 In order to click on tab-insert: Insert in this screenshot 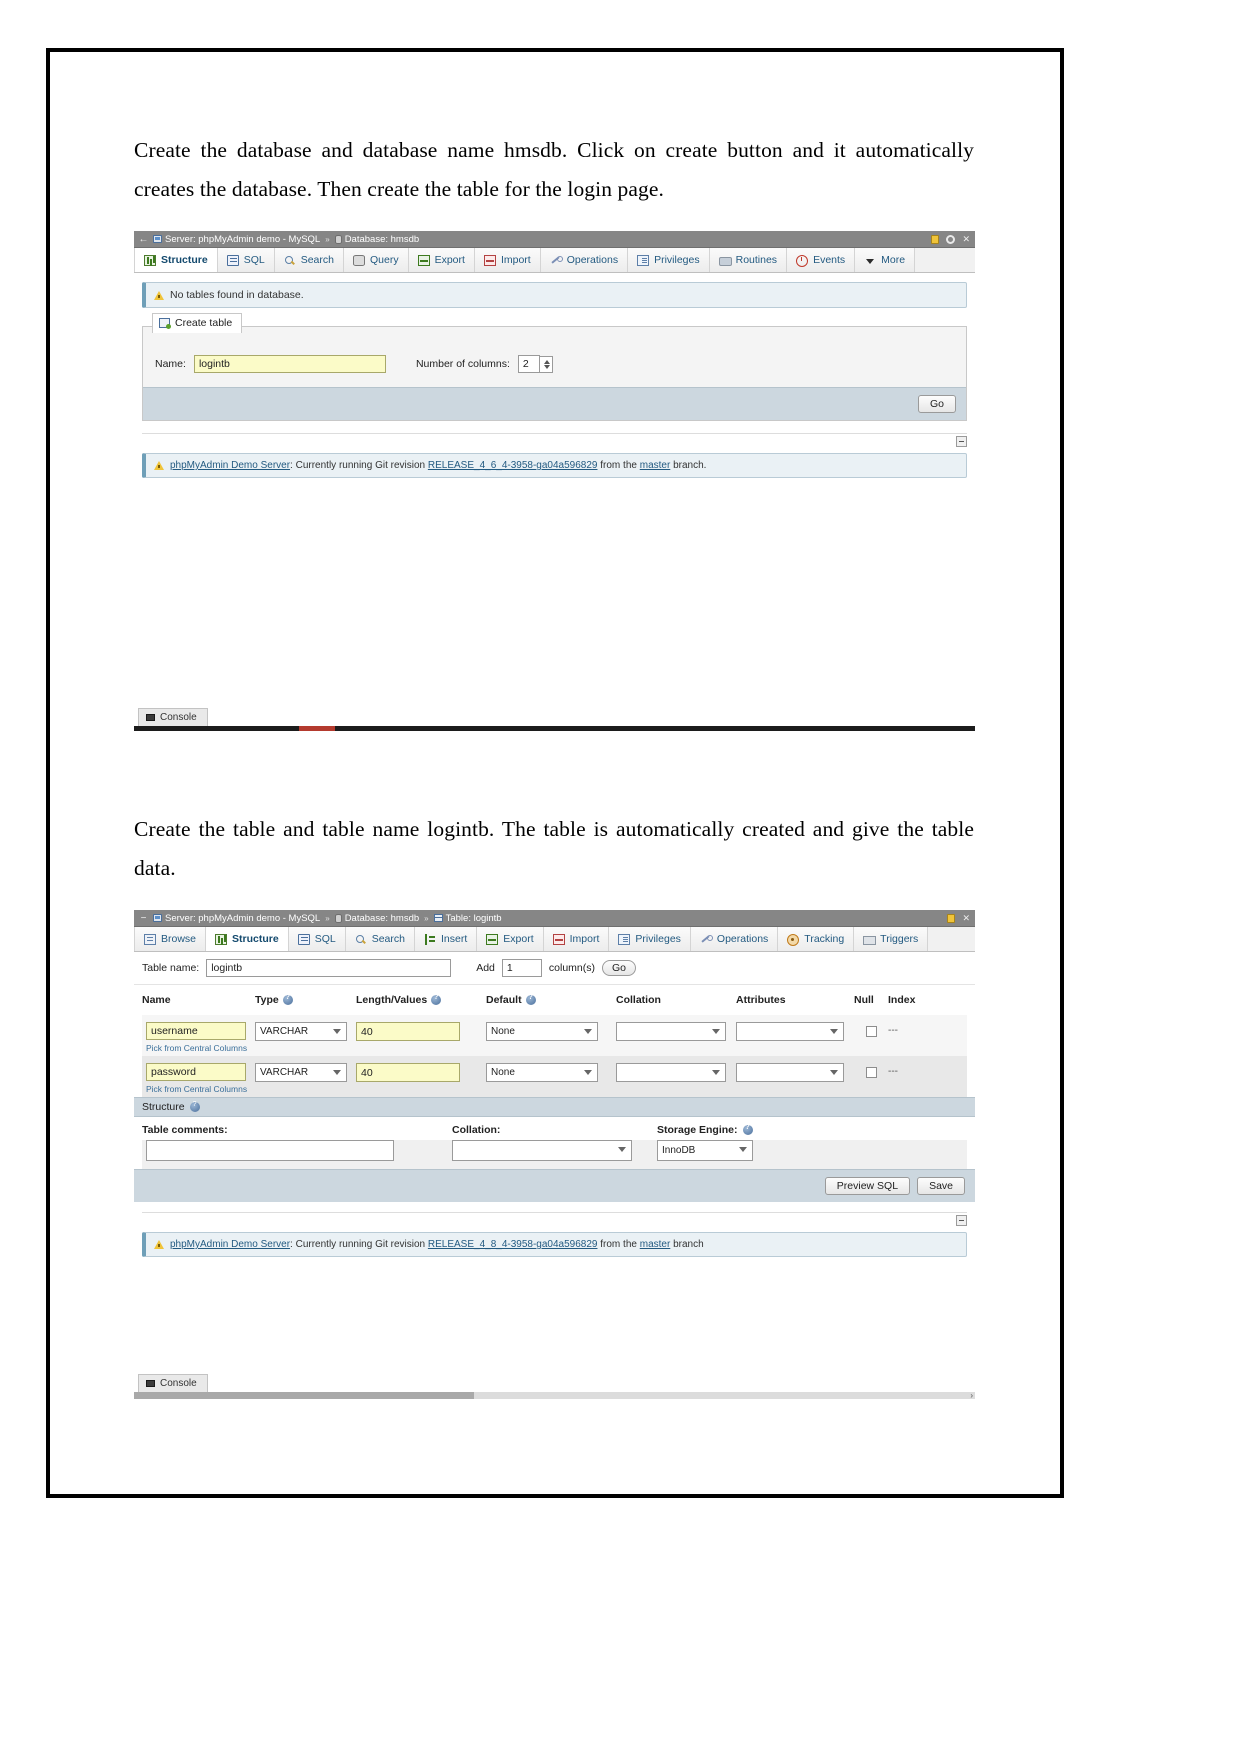, I will do `click(446, 939)`.